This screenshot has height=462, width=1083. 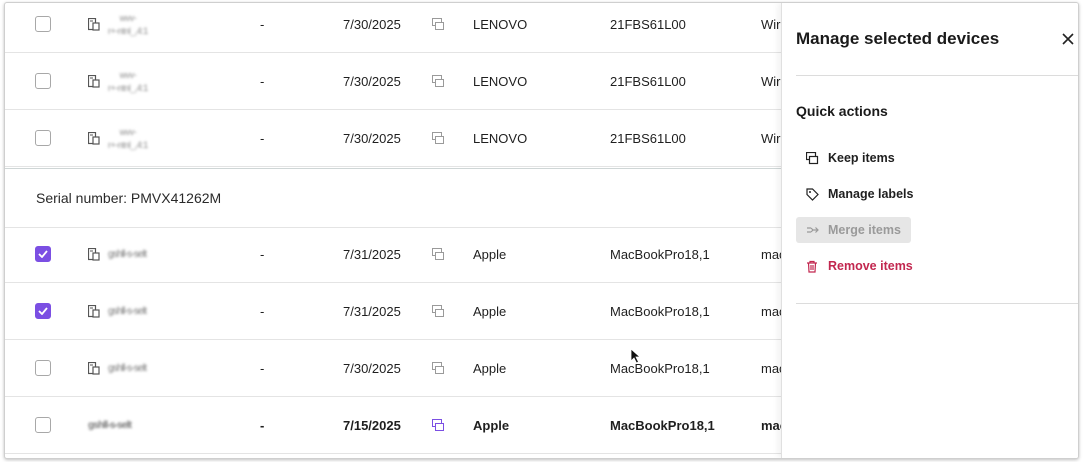 I want to click on keep-items-label: Keep items, so click(x=861, y=158).